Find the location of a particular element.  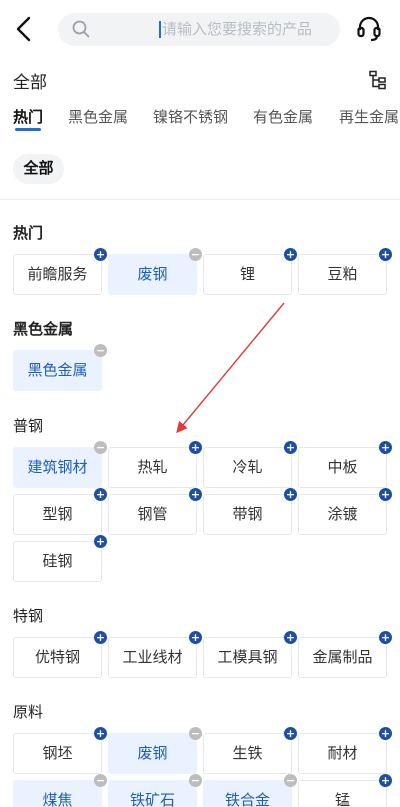

tree-structure-icon is located at coordinates (377, 80).